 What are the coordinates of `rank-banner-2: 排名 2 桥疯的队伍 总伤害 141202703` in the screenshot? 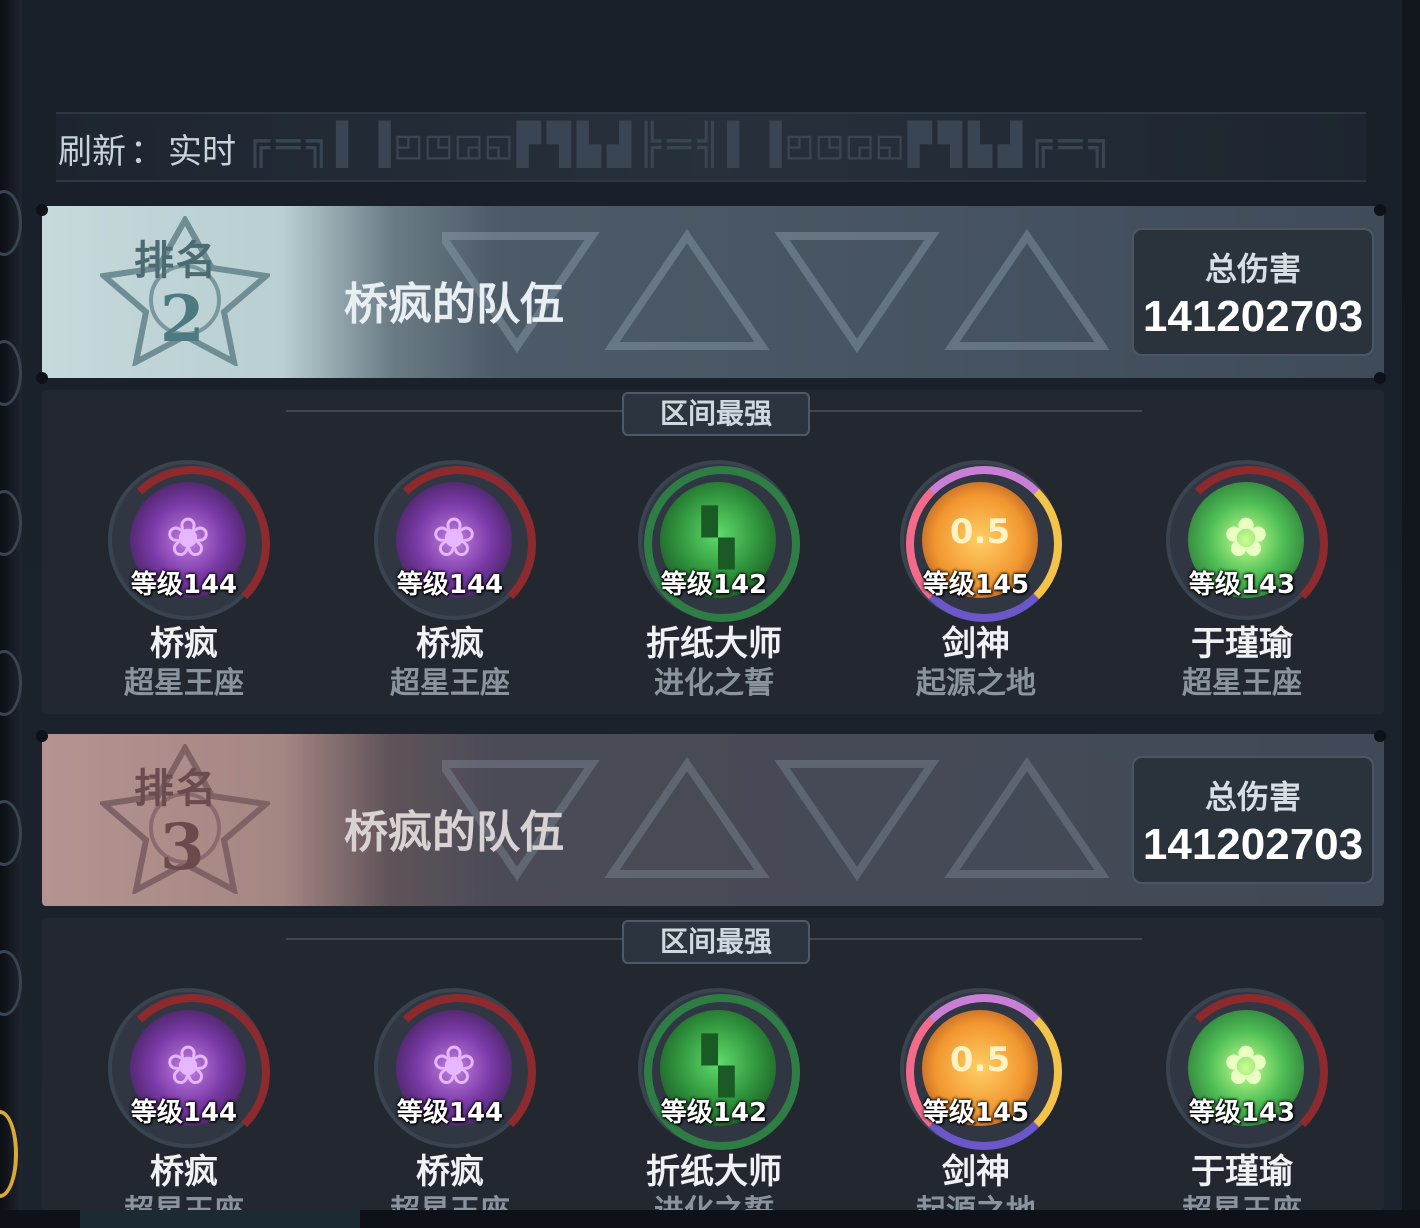 It's located at (713, 292).